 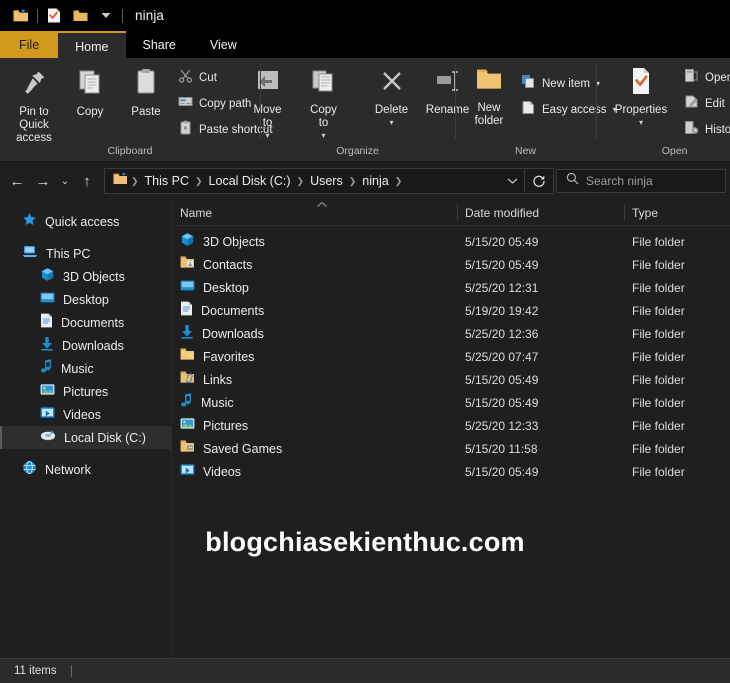 I want to click on paste-button: Paste, so click(x=146, y=90).